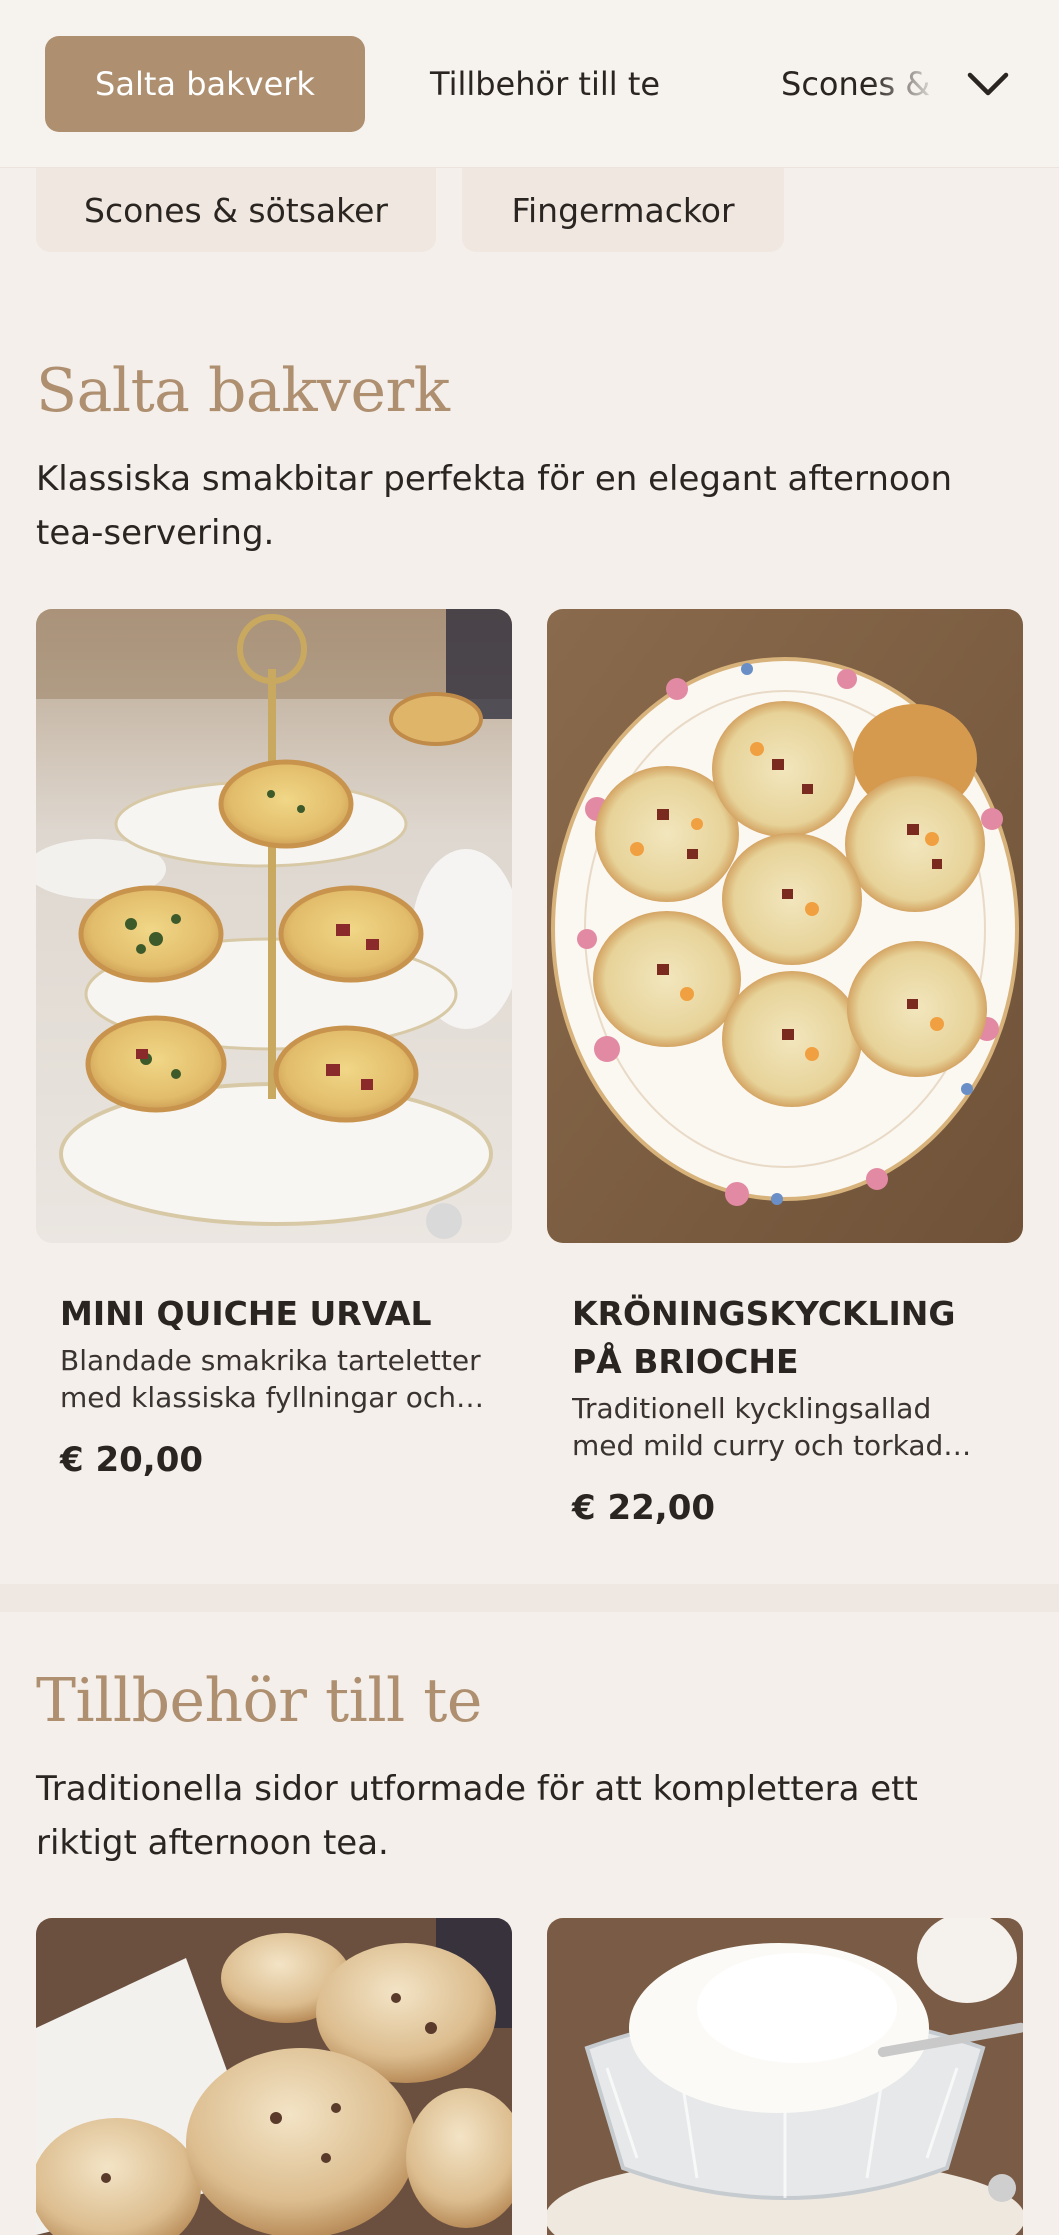 This screenshot has height=2235, width=1059. I want to click on chevron-down-icon, so click(988, 84).